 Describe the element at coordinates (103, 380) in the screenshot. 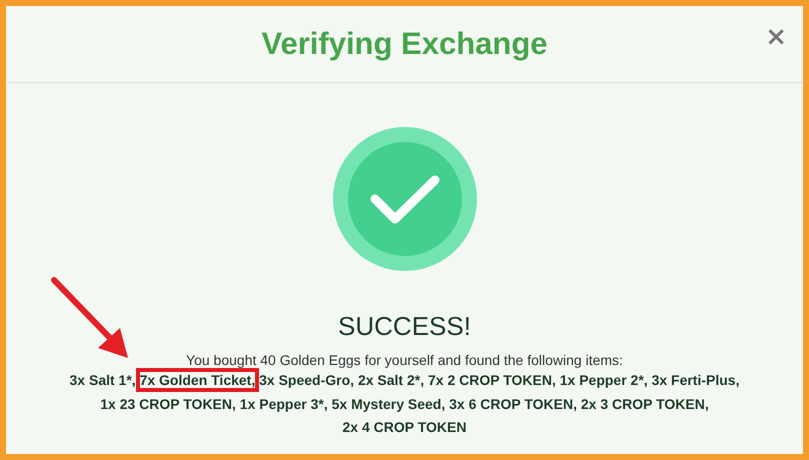

I see `item-text: 3x Salt 1*,` at that location.